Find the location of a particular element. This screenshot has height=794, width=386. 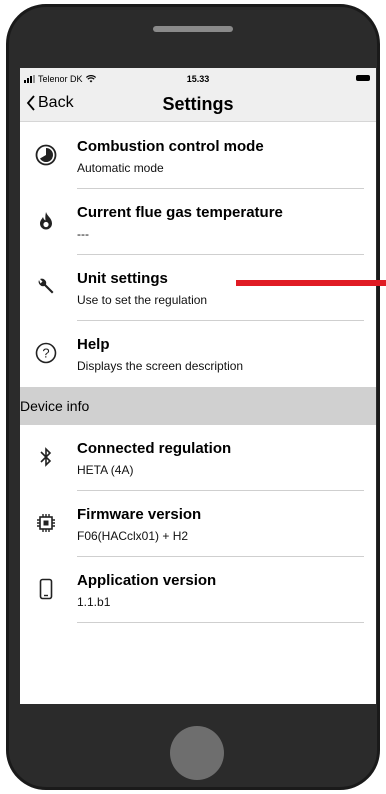

settings-item-combustion-control: Combustion control mode Automatic mode is located at coordinates (198, 156).